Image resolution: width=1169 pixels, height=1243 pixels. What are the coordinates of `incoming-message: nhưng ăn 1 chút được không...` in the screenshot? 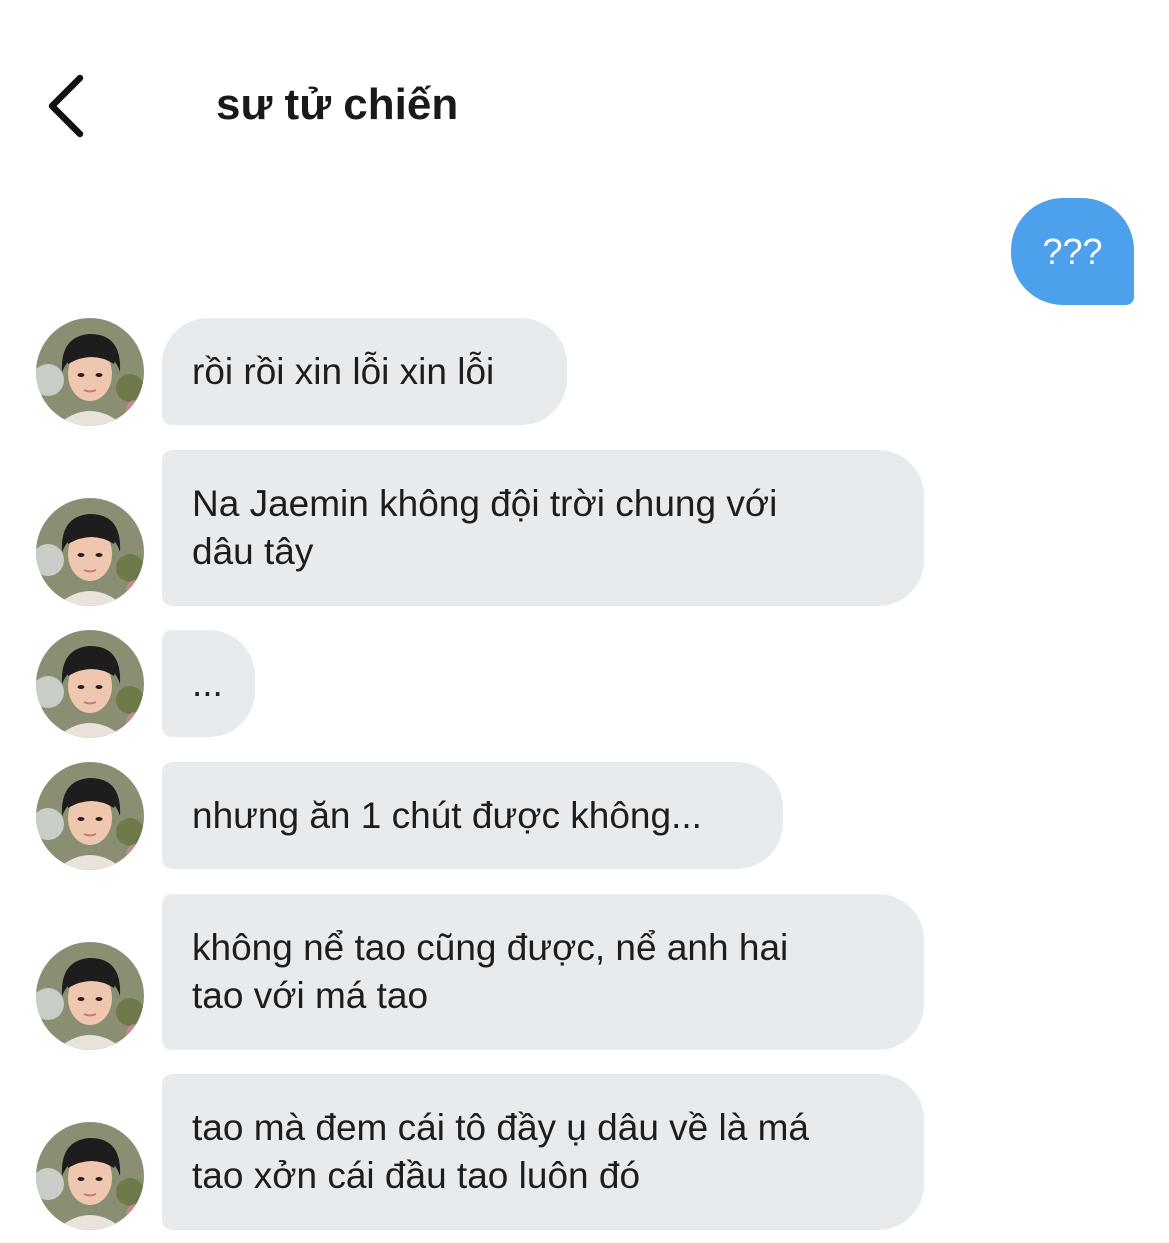 It's located at (472, 815).